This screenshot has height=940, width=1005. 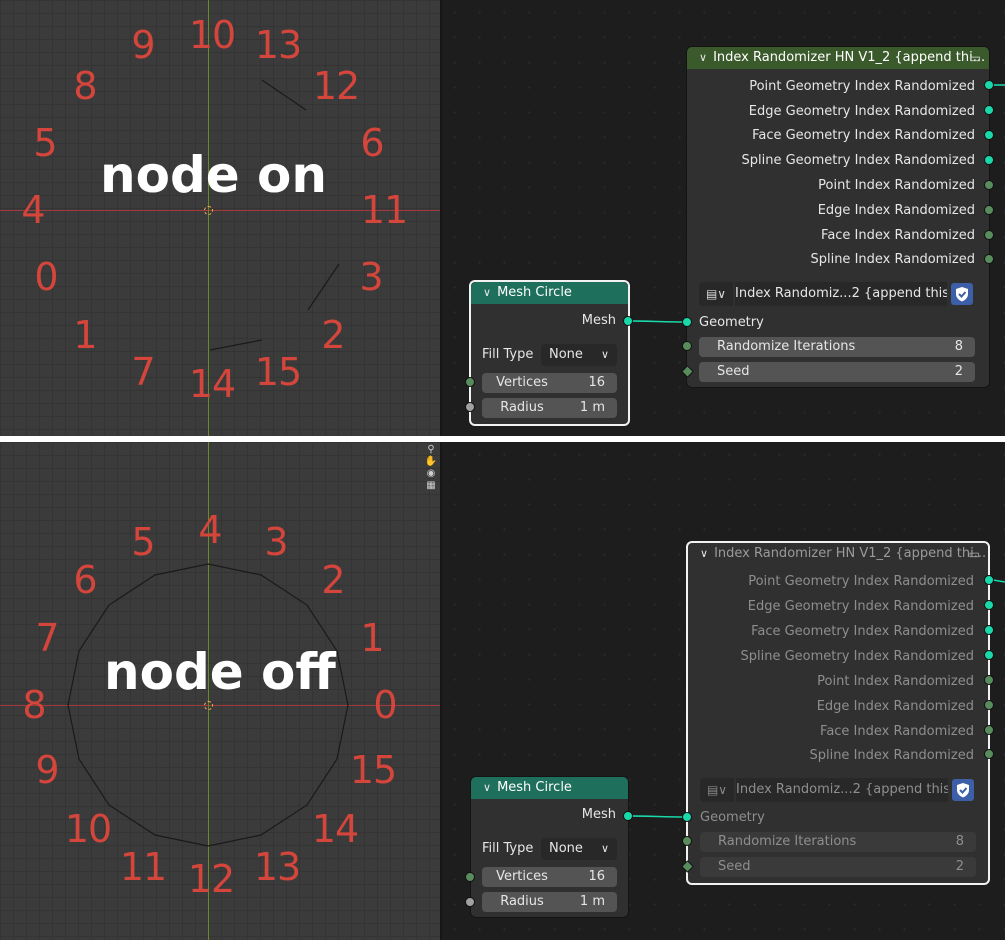 I want to click on field-value: 2, so click(x=959, y=866).